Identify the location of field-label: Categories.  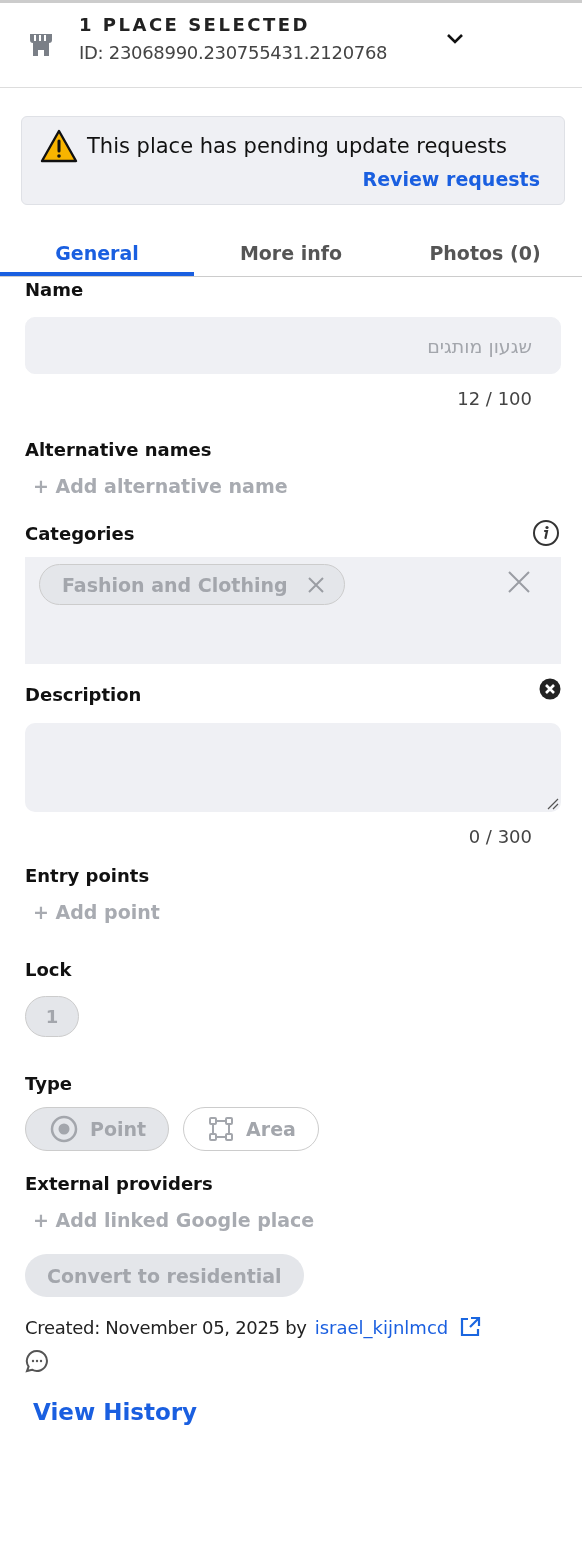
(80, 533).